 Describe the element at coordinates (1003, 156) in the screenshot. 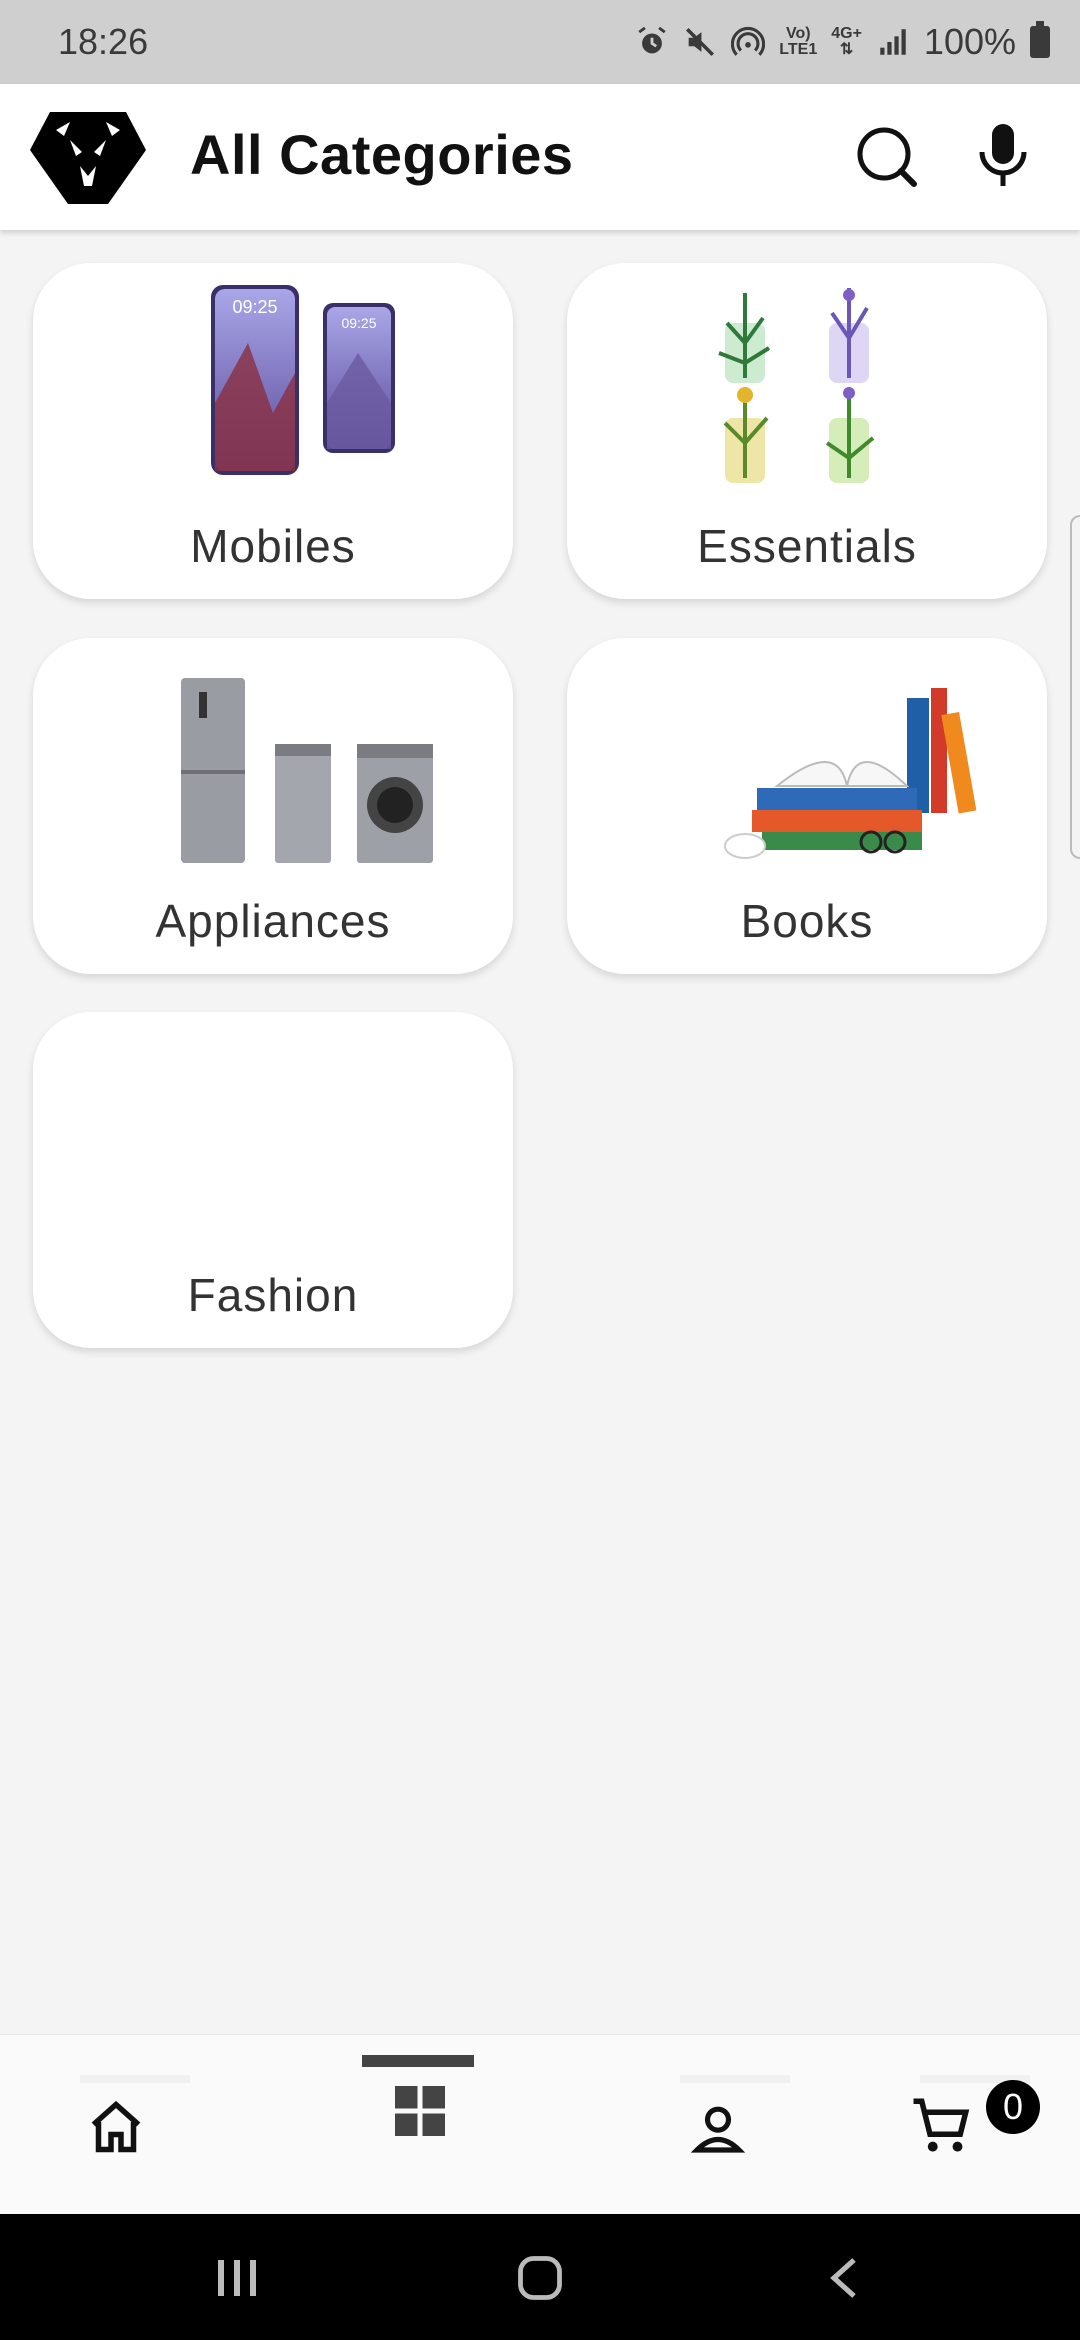

I see `mic-icon` at that location.